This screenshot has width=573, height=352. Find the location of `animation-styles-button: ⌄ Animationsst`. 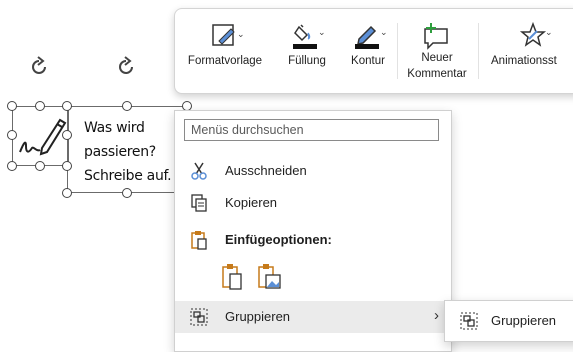

animation-styles-button: ⌄ Animationsst is located at coordinates (528, 51).